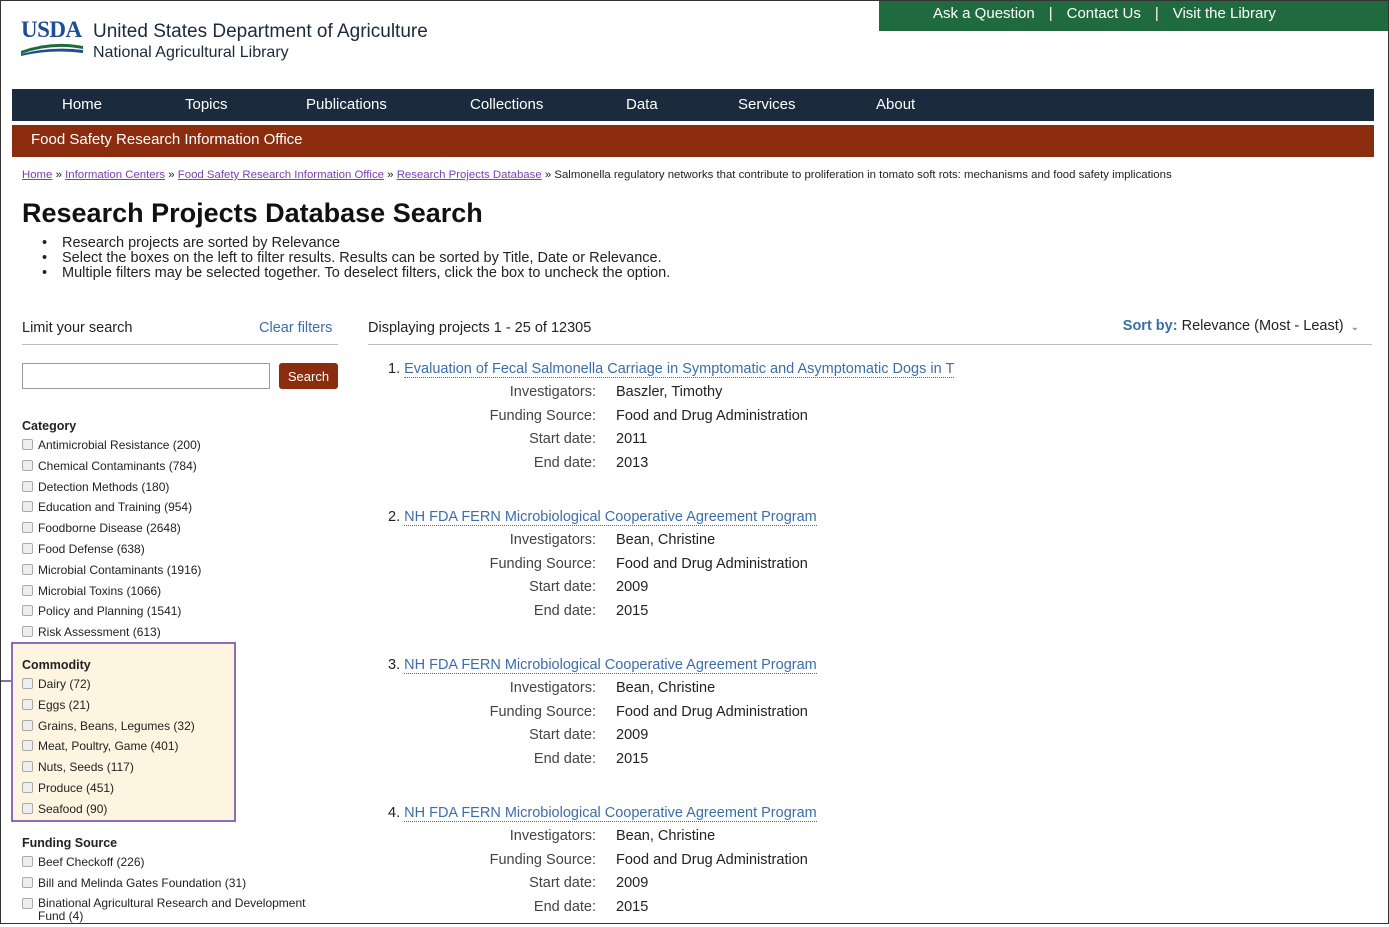 This screenshot has width=1389, height=927. Describe the element at coordinates (76, 787) in the screenshot. I see `facet-option-label: Produce (451)` at that location.